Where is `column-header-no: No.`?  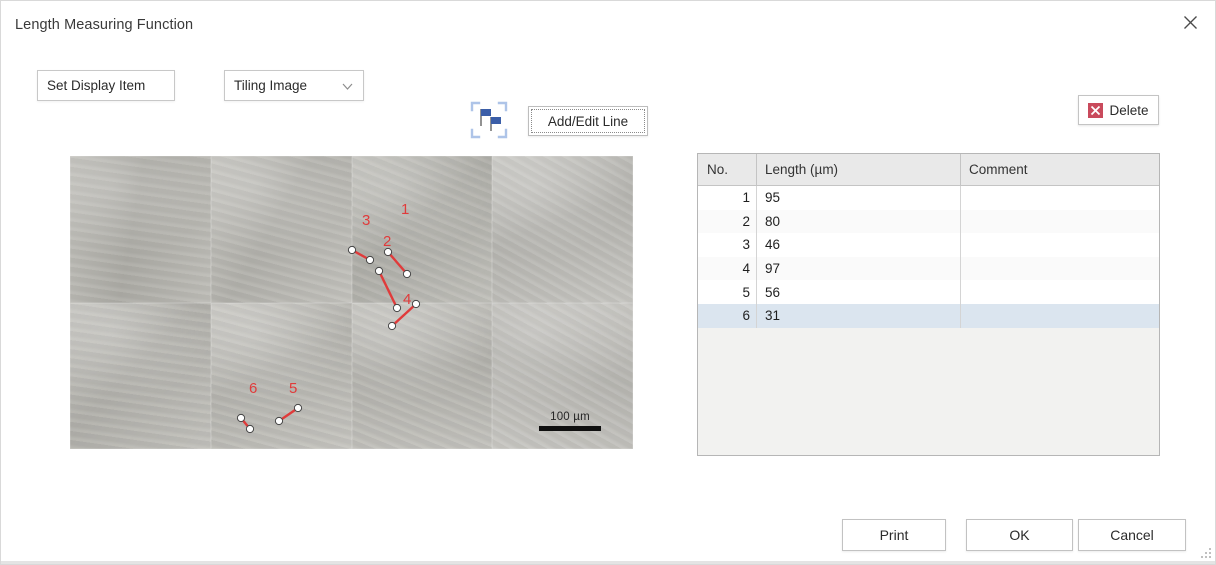 column-header-no: No. is located at coordinates (727, 169).